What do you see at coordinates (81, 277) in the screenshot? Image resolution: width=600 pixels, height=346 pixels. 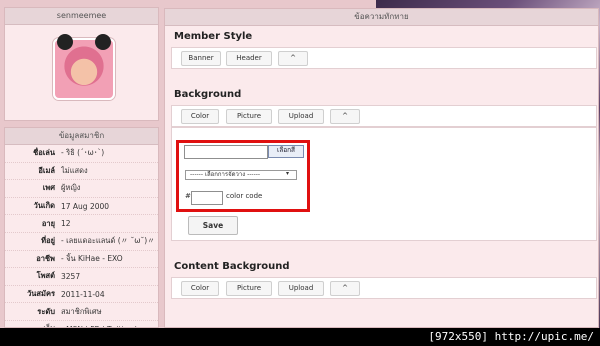 I see `info-row: โพสต์ 3257` at bounding box center [81, 277].